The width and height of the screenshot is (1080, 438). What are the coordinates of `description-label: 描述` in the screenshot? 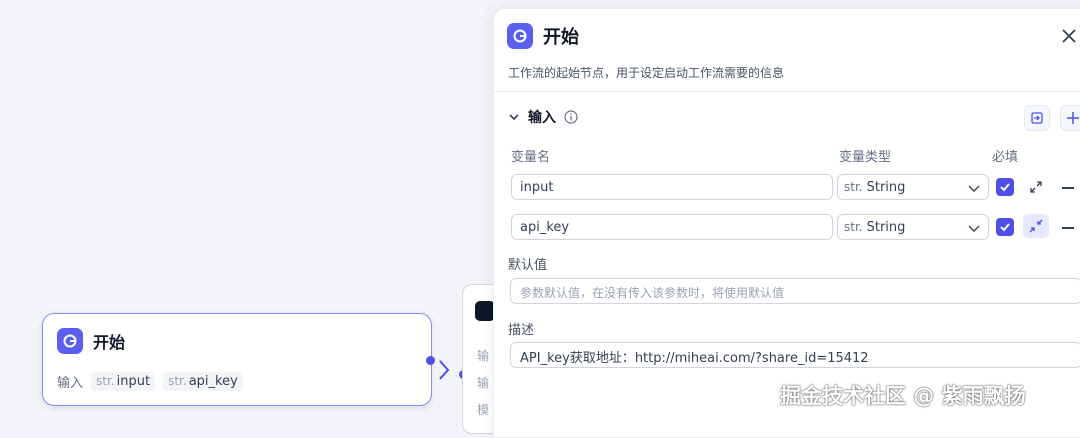 It's located at (521, 330).